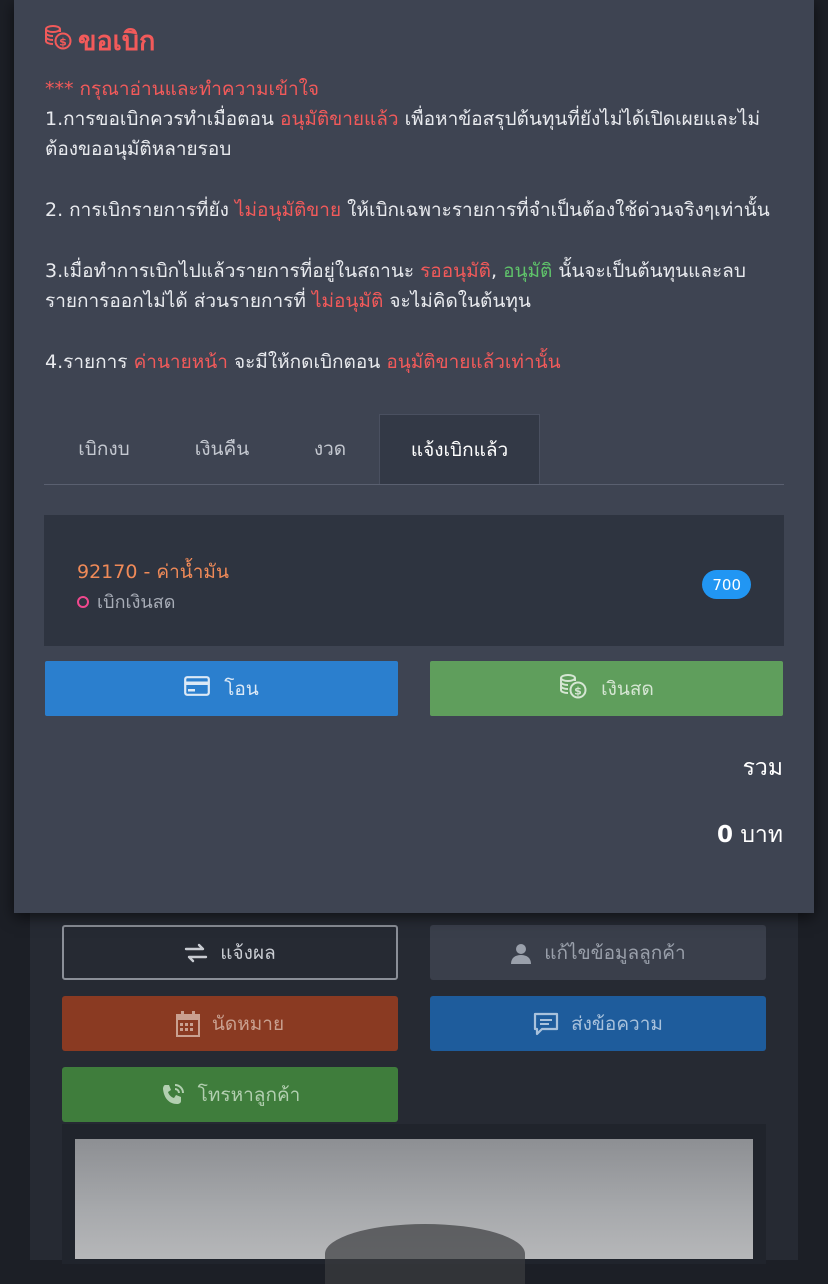 The height and width of the screenshot is (1284, 828). I want to click on notice-text: 1.การขอเบิกควรทำเมื่อตอน, so click(162, 119).